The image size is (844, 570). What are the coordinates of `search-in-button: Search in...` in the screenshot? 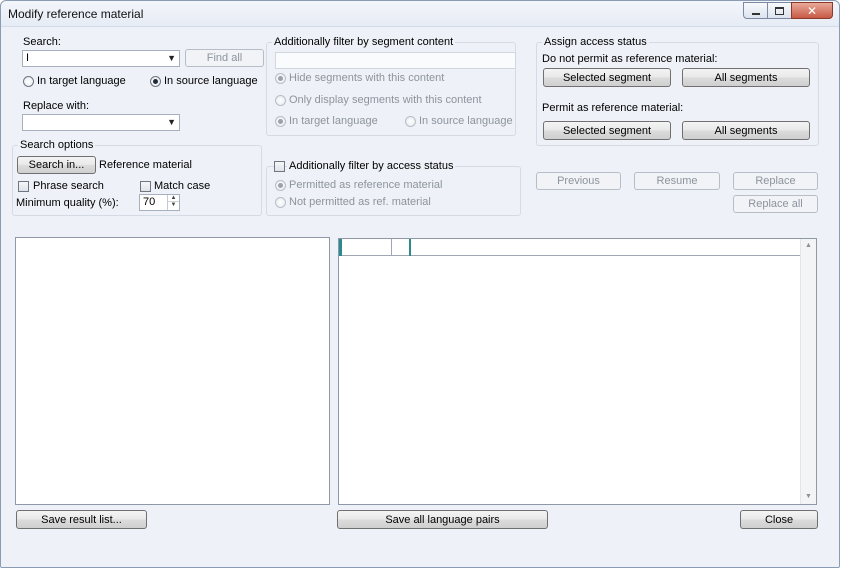 It's located at (56, 165).